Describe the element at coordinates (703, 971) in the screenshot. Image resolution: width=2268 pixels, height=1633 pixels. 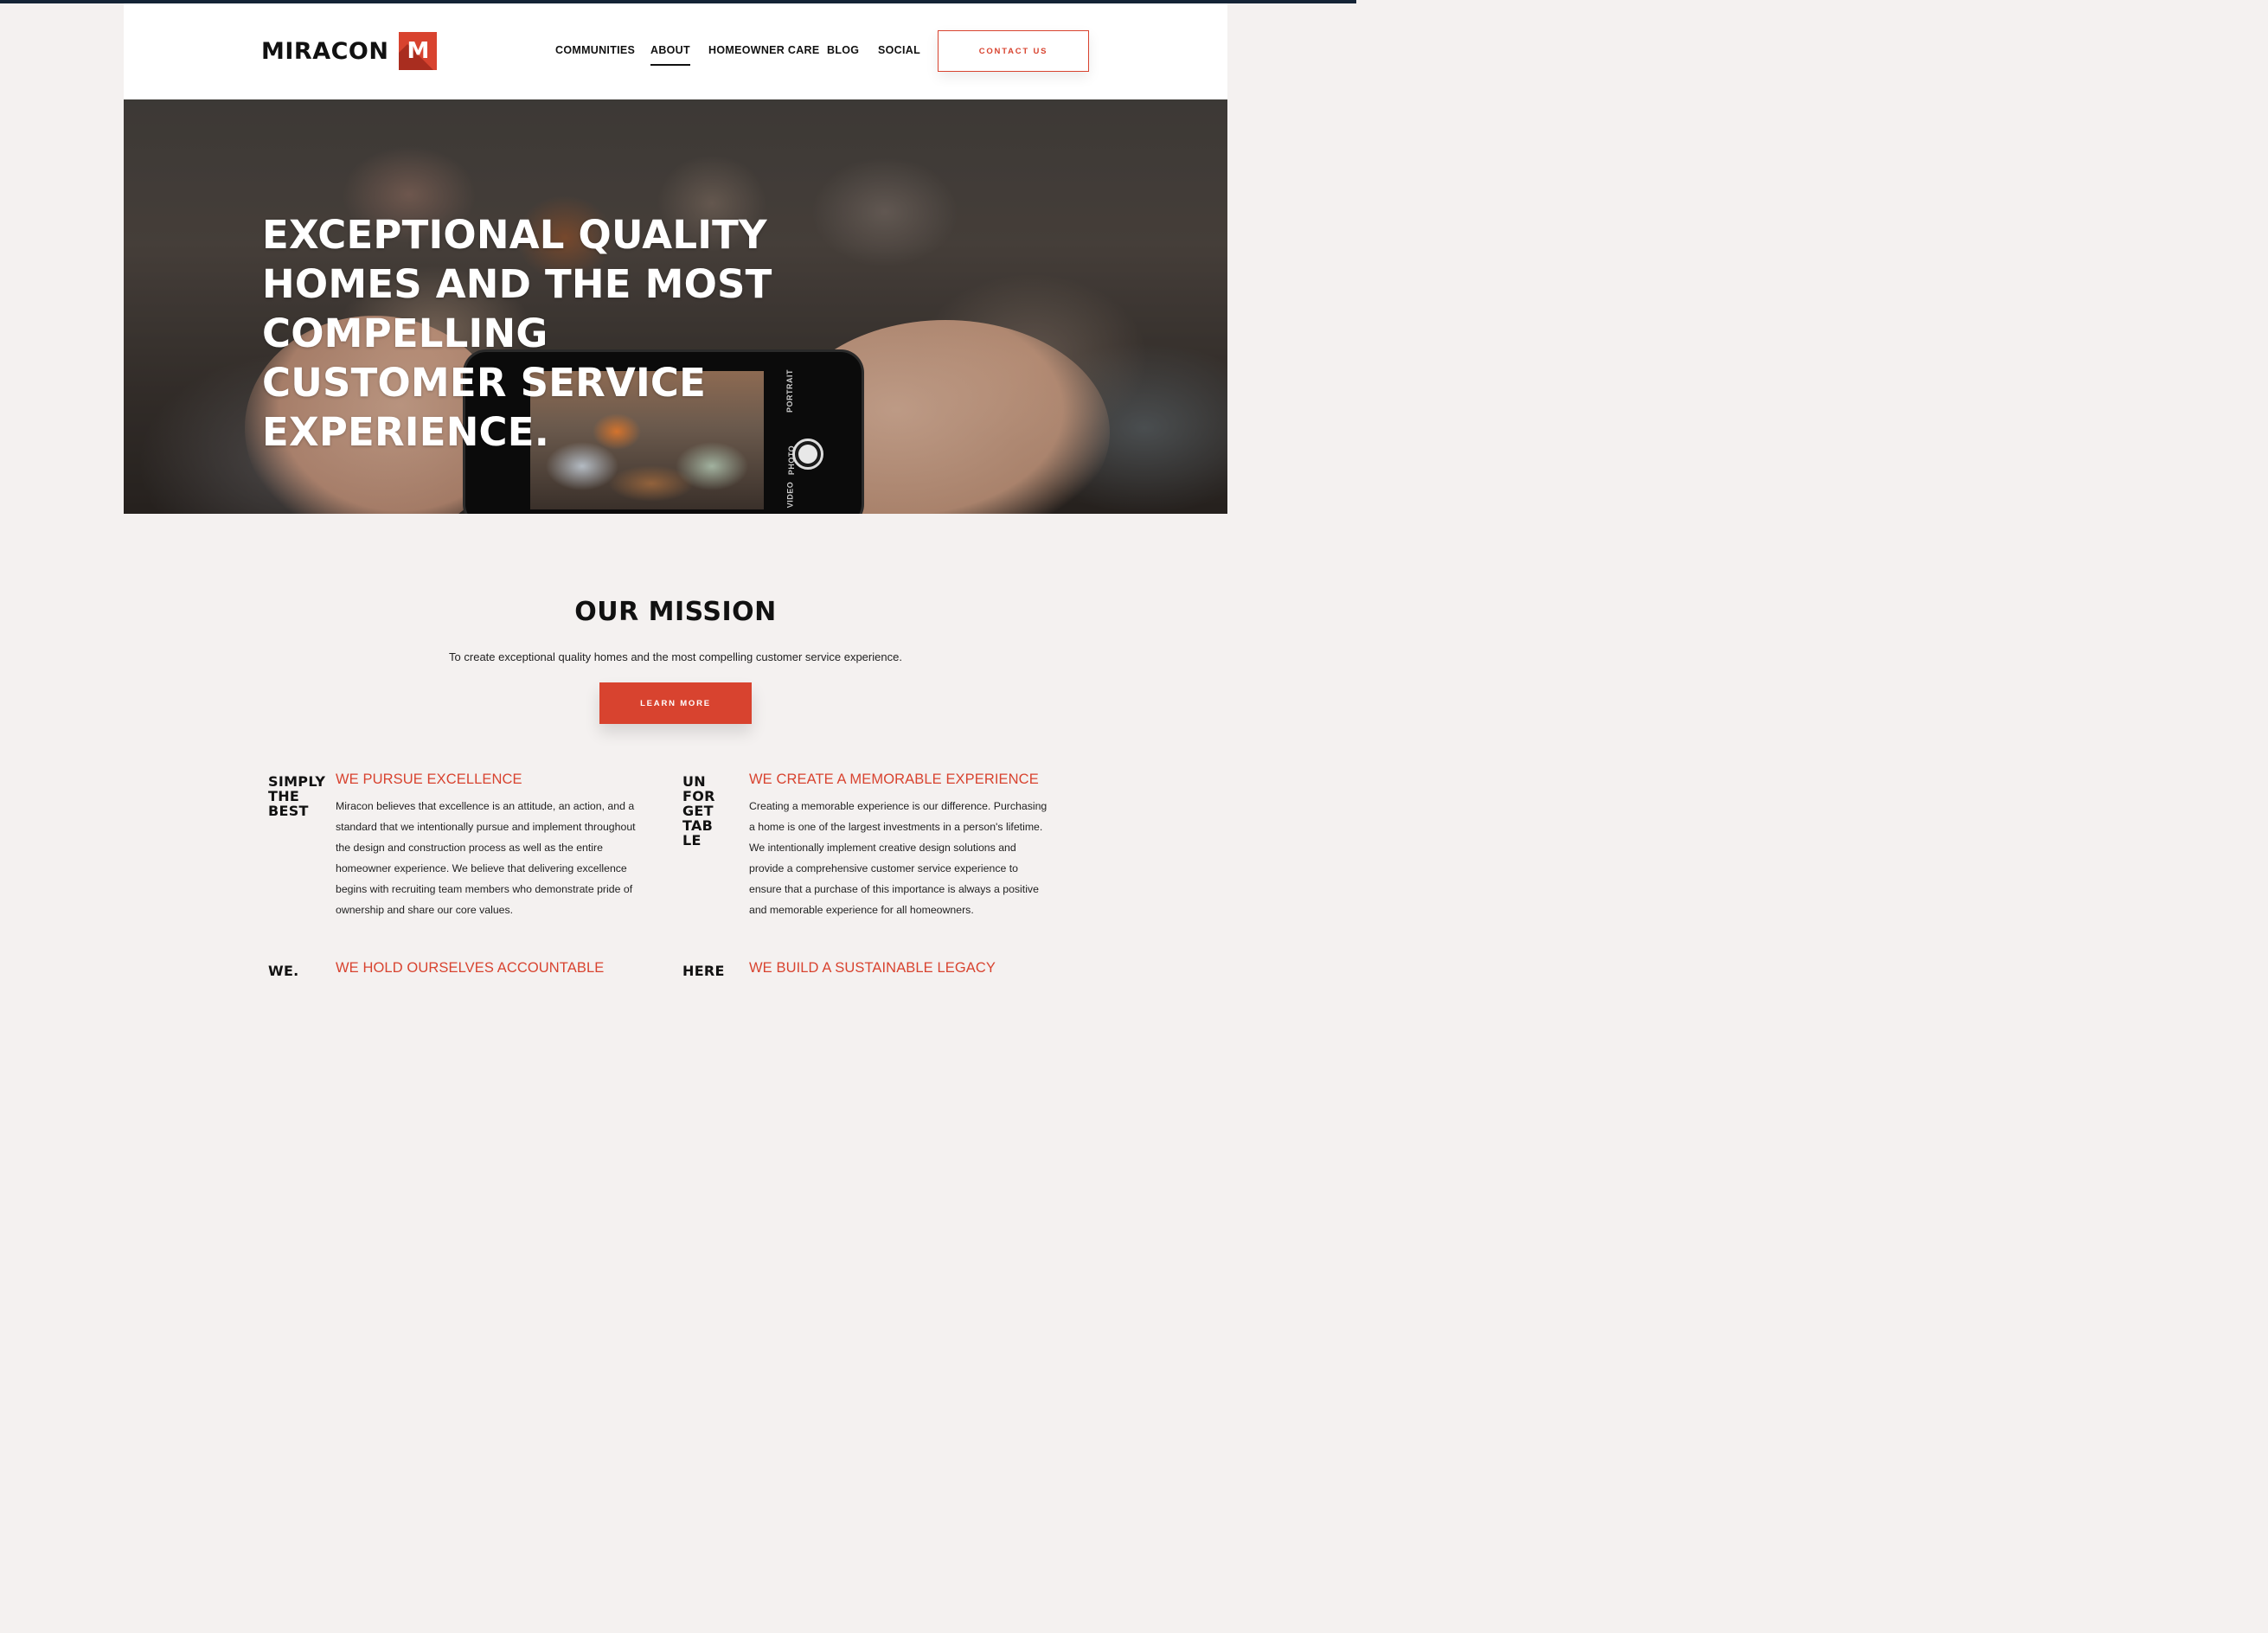
I see `value-tag: HERE` at that location.